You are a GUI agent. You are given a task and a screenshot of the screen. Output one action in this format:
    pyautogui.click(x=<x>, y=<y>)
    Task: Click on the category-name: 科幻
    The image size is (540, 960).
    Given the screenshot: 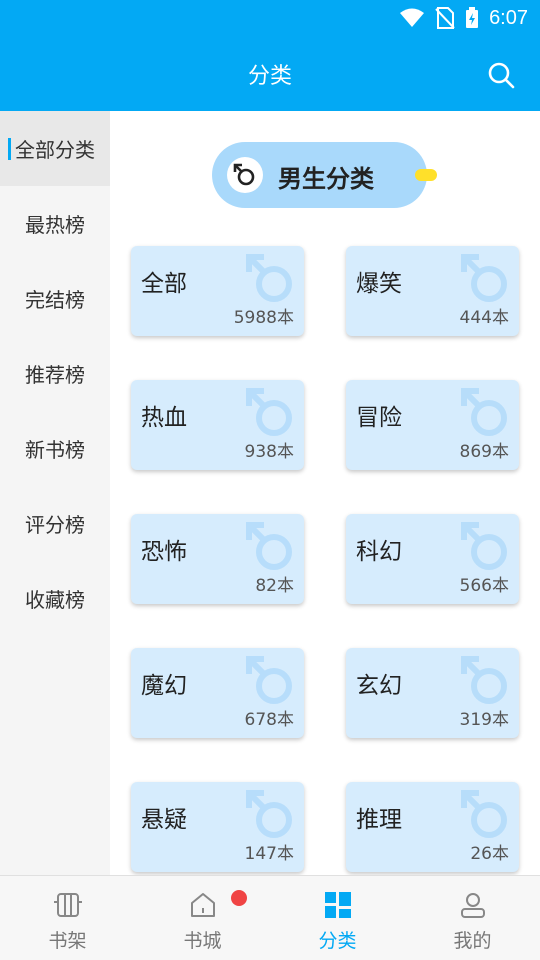 What is the action you would take?
    pyautogui.click(x=379, y=552)
    